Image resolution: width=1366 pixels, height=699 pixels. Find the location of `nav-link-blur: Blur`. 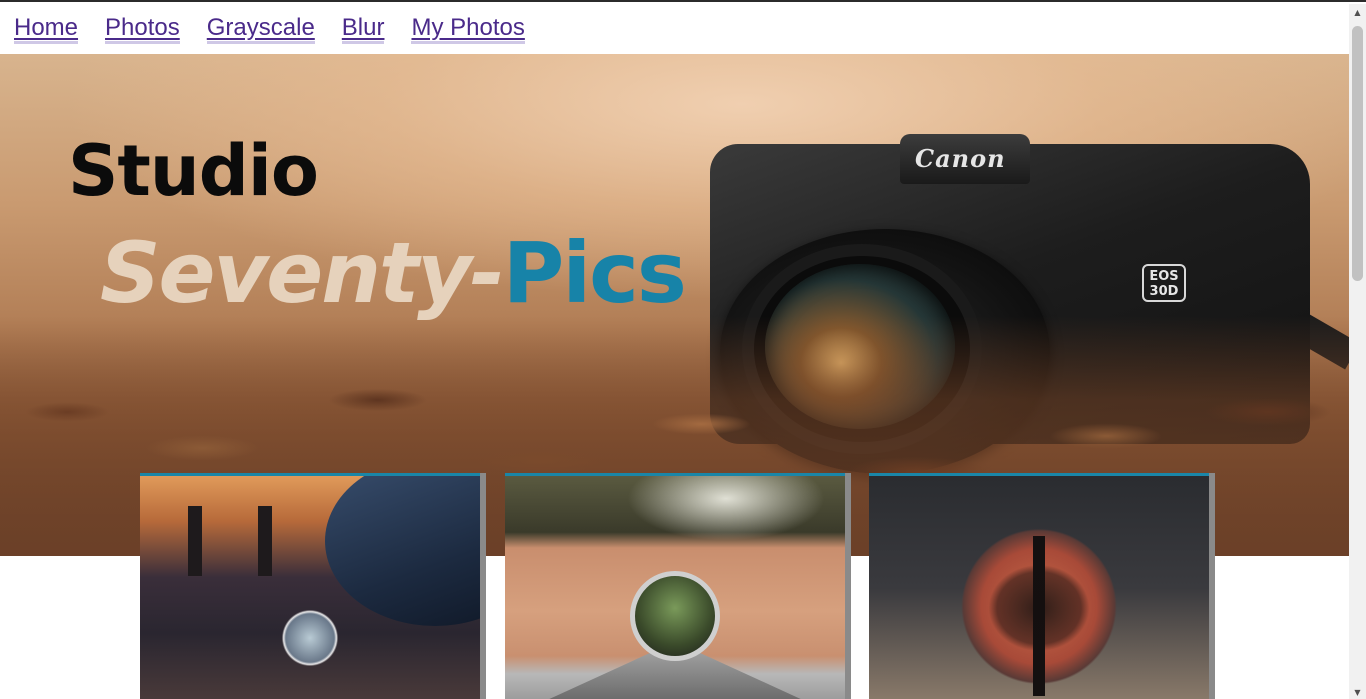

nav-link-blur: Blur is located at coordinates (363, 29).